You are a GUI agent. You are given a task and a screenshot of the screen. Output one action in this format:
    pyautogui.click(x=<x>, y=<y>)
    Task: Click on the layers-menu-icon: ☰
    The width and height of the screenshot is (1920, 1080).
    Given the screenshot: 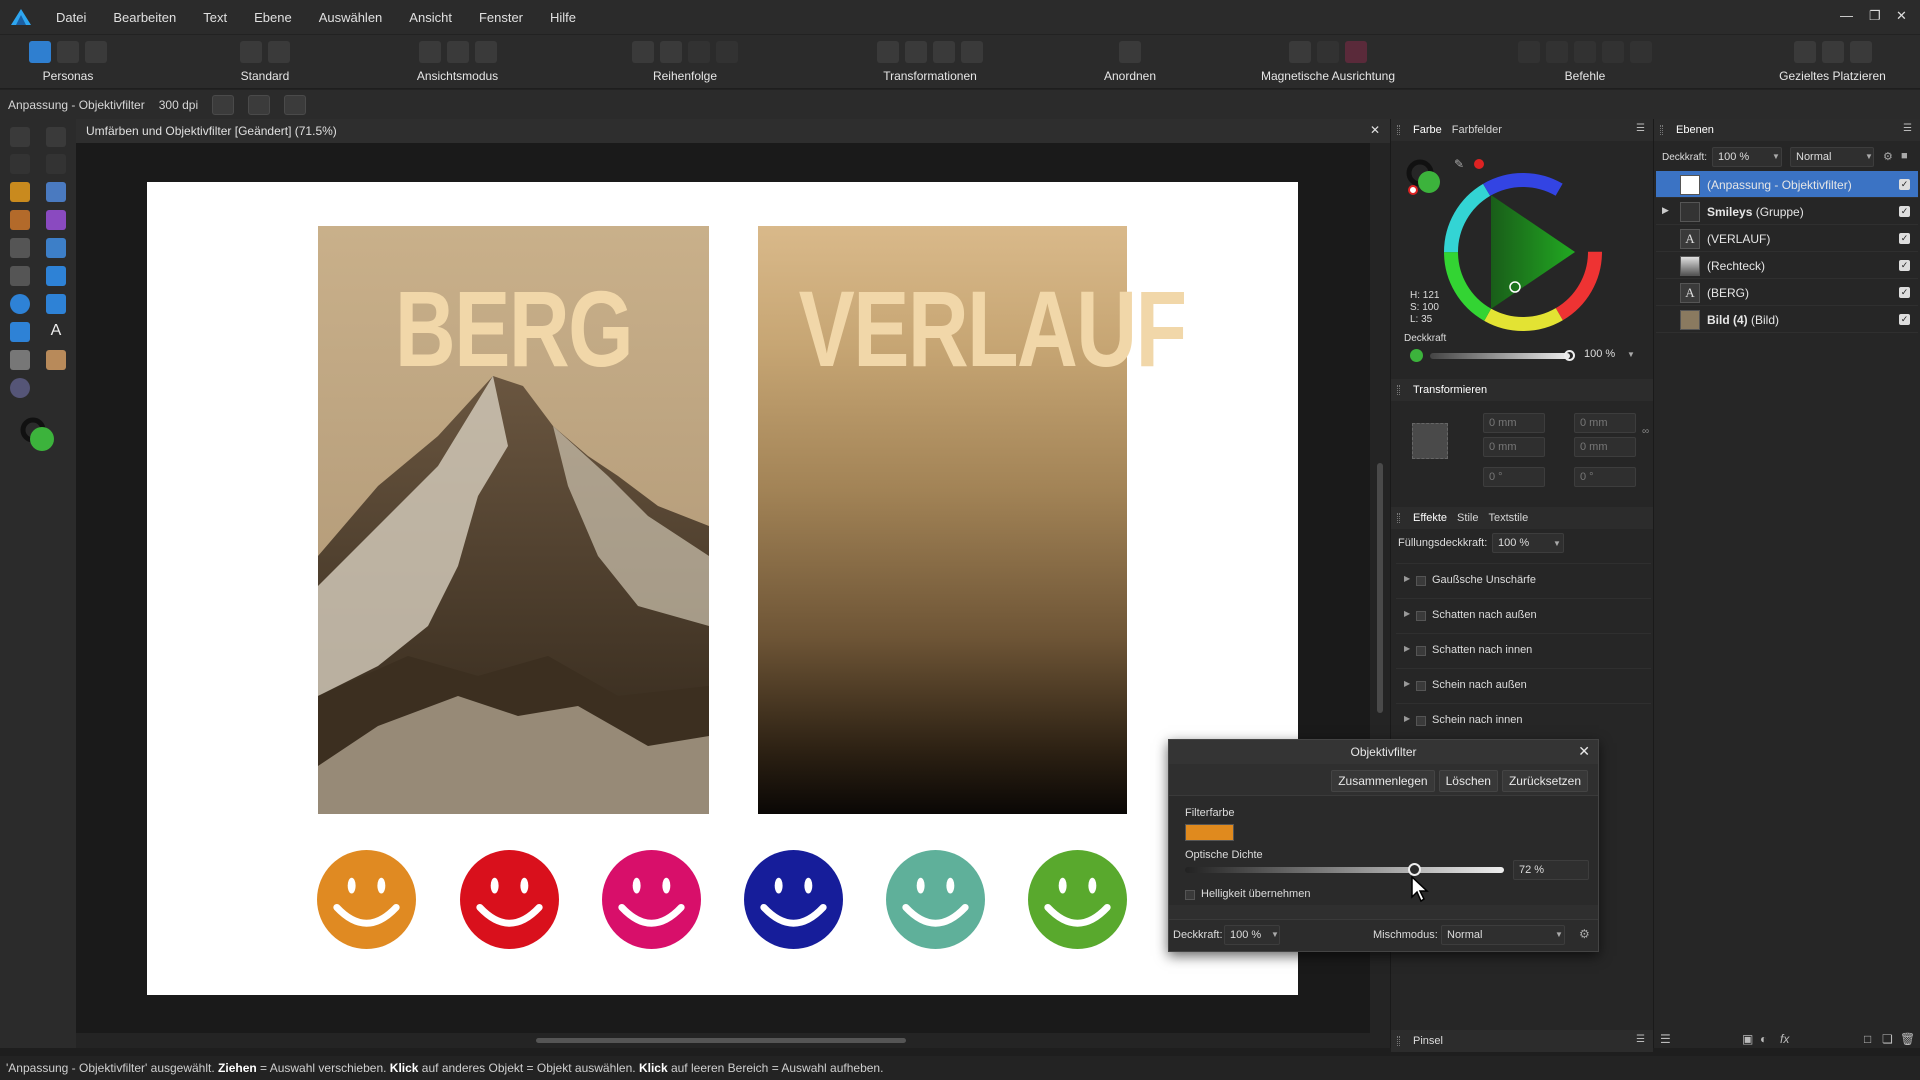 What is the action you would take?
    pyautogui.click(x=1665, y=1039)
    